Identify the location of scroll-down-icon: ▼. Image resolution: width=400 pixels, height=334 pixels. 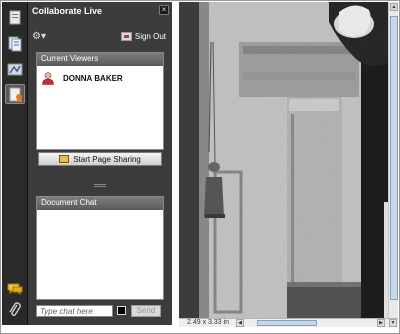
(393, 323).